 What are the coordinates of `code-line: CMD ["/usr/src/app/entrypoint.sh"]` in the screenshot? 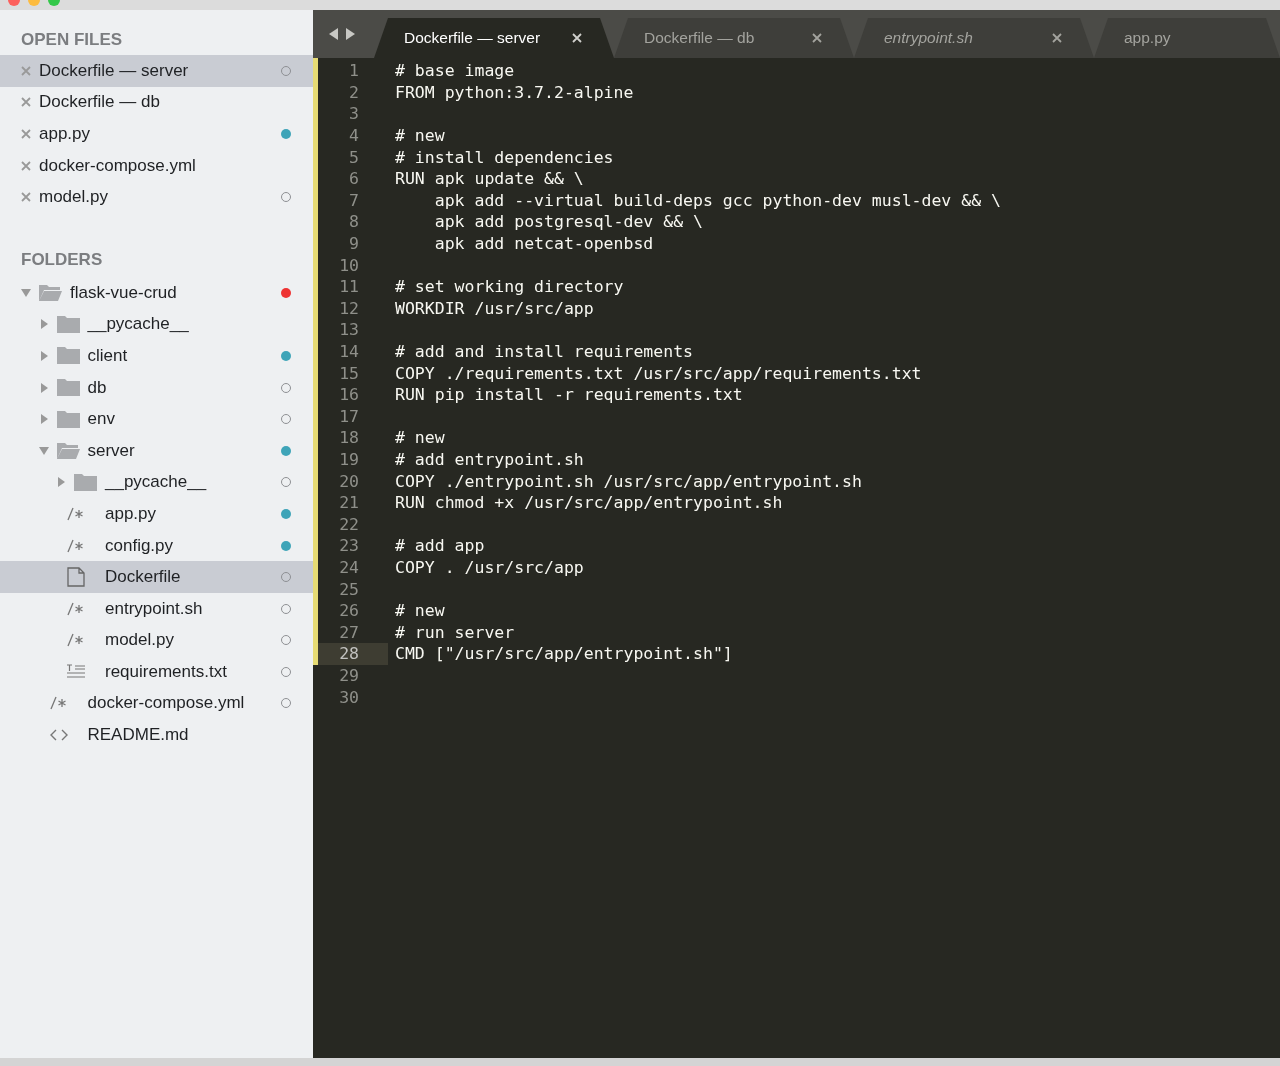 It's located at (563, 654).